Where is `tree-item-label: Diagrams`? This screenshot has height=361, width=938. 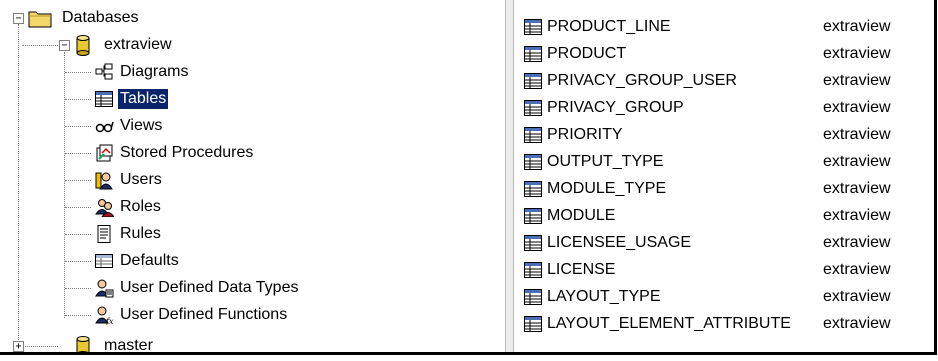
tree-item-label: Diagrams is located at coordinates (154, 71).